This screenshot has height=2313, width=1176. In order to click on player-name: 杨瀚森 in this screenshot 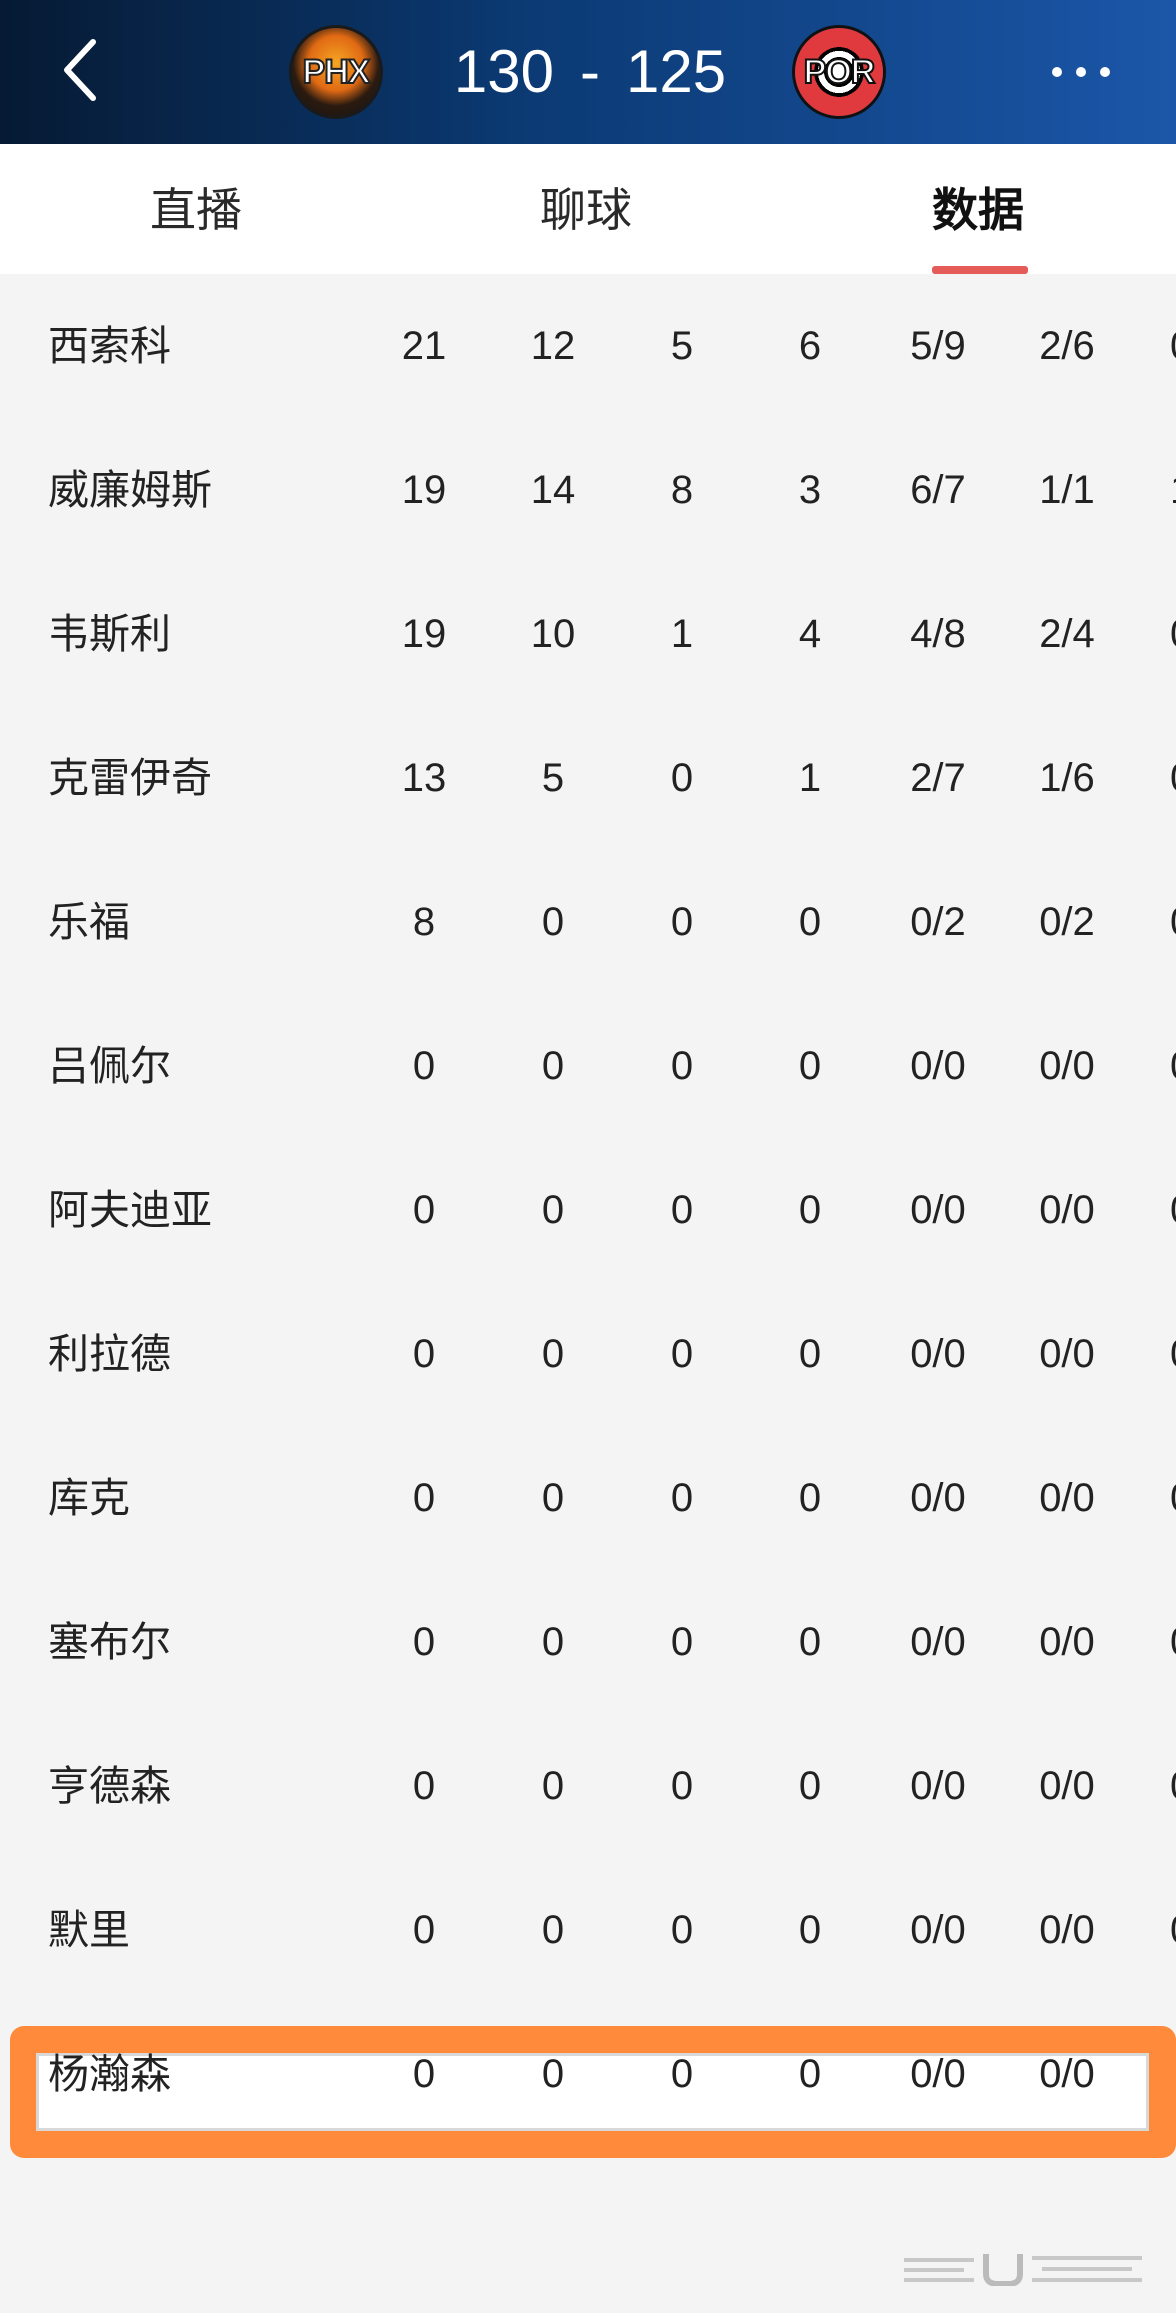, I will do `click(109, 2074)`.